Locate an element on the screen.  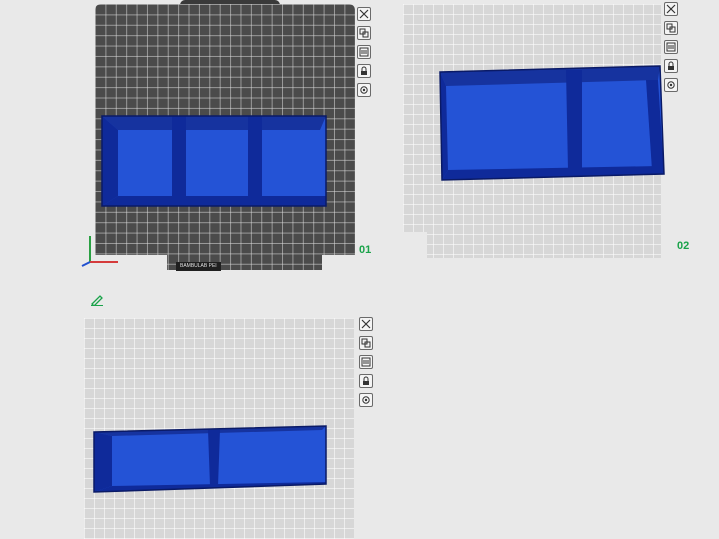
plate-02-arrange-button is located at coordinates (671, 28).